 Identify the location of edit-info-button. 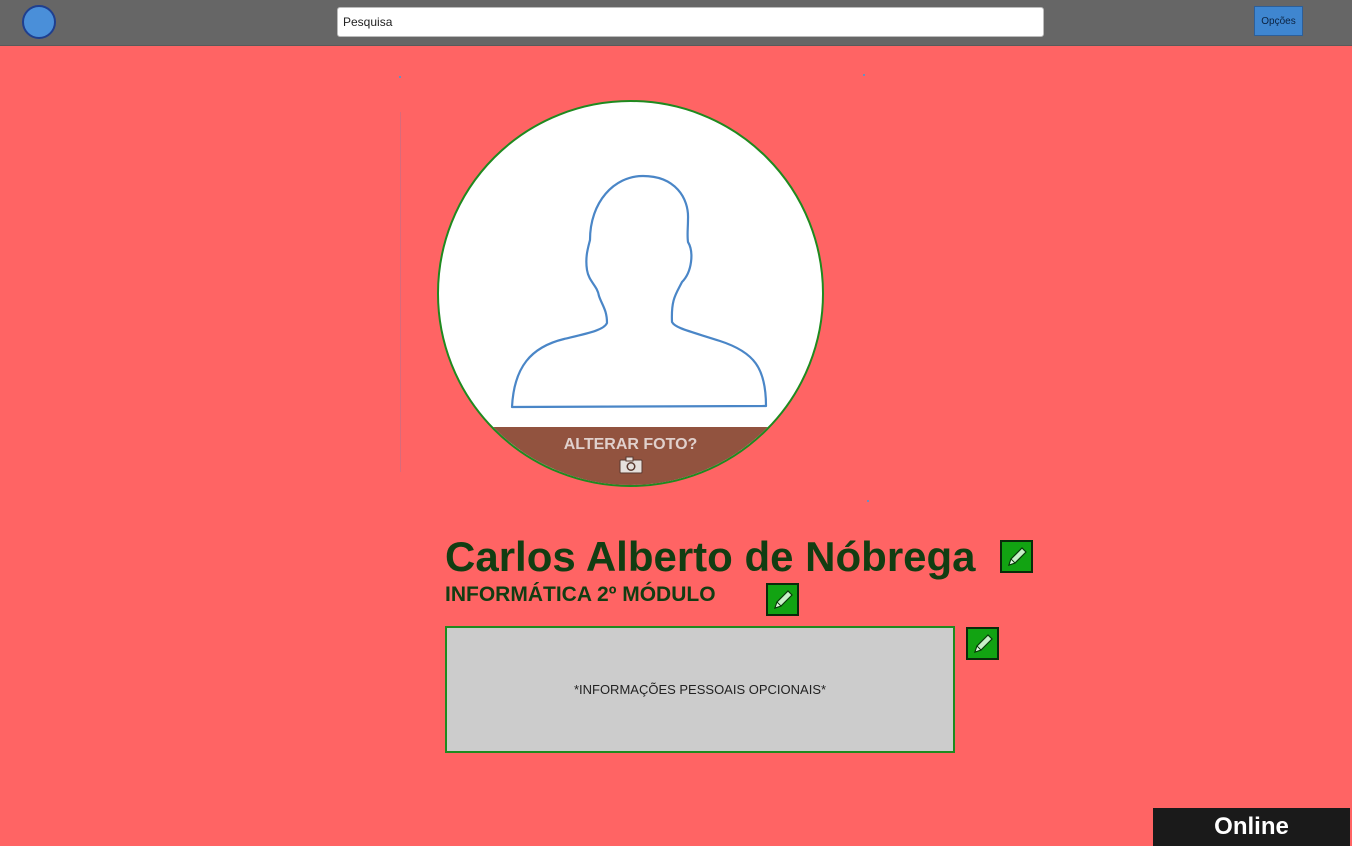
(982, 643).